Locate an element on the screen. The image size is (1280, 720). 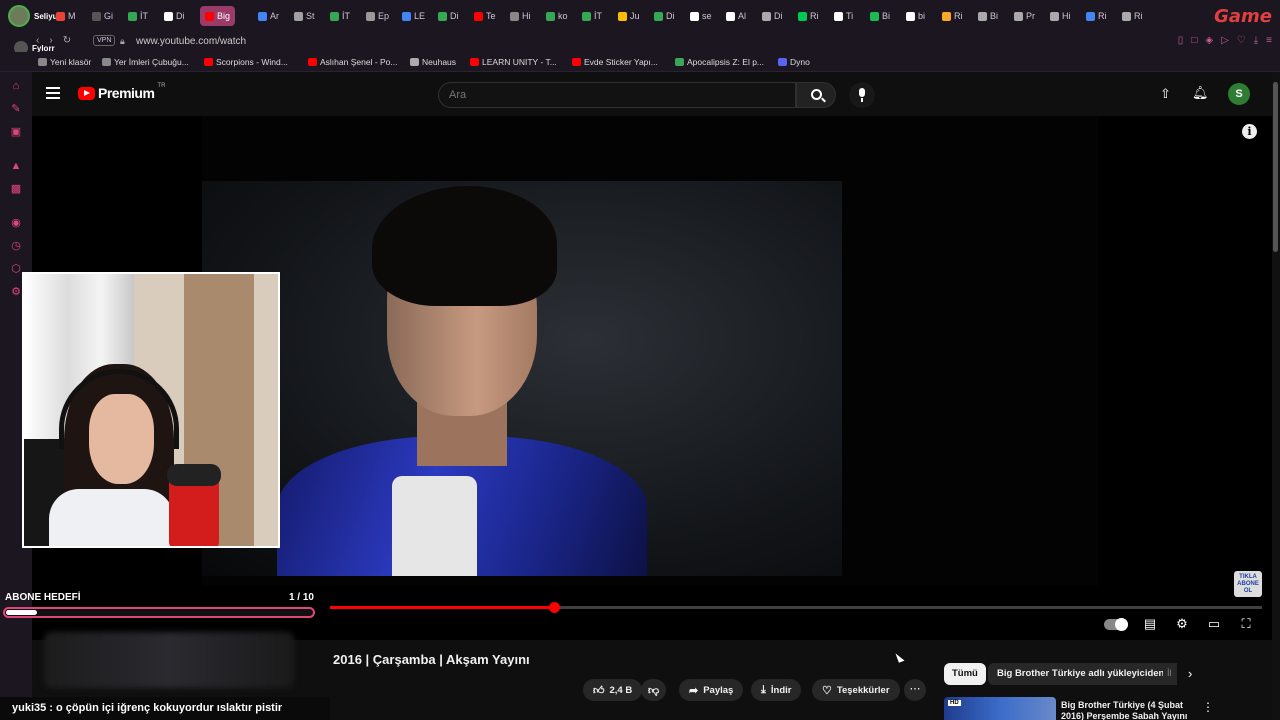
browser-tab: LE is located at coordinates (413, 16).